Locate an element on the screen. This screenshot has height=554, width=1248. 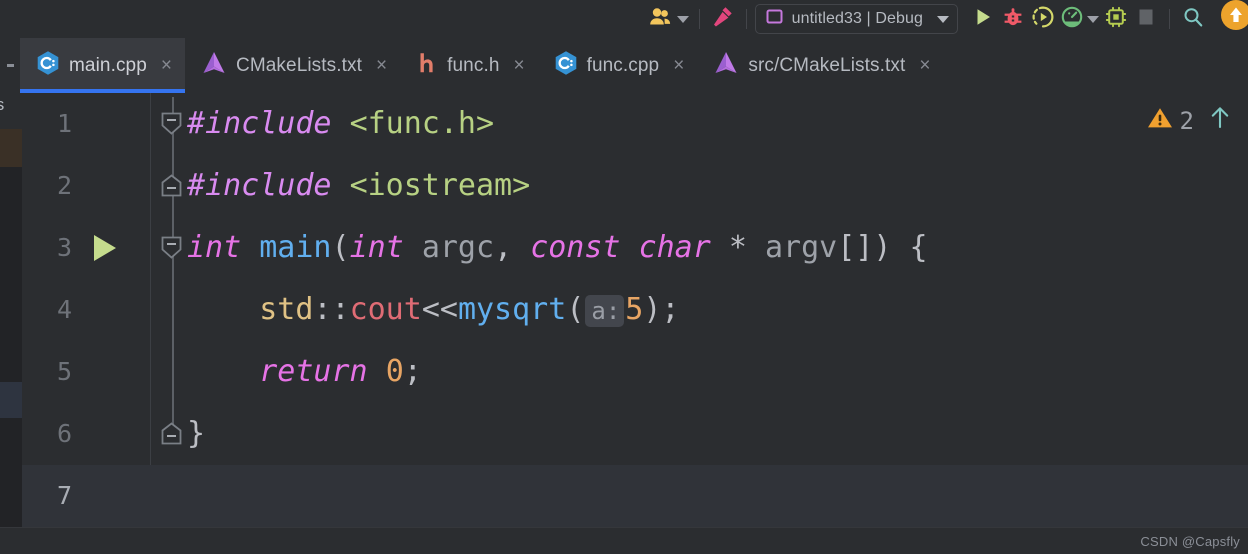
tab-label: func.cpp is located at coordinates (623, 65).